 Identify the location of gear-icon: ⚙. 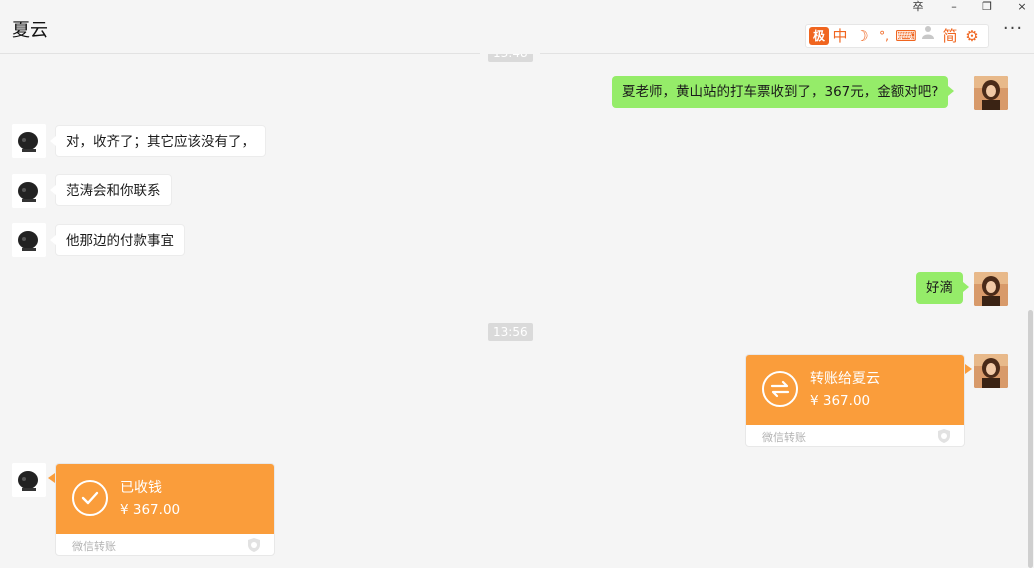
(972, 36).